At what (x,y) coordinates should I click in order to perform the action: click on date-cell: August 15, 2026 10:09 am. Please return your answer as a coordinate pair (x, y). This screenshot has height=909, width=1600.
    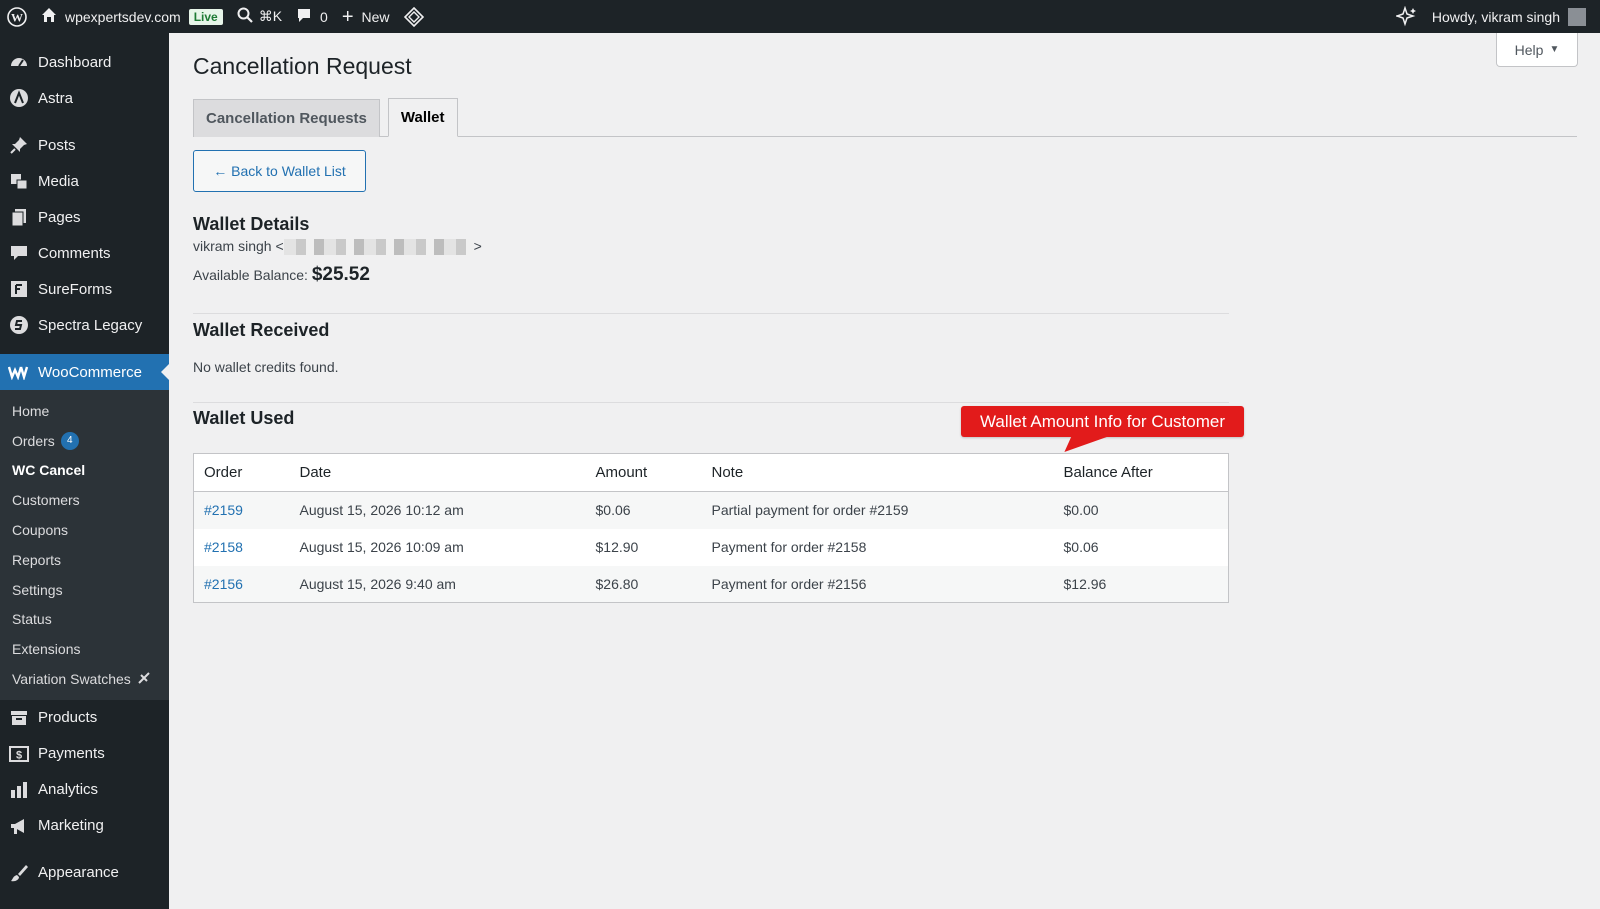
    Looking at the image, I should click on (381, 547).